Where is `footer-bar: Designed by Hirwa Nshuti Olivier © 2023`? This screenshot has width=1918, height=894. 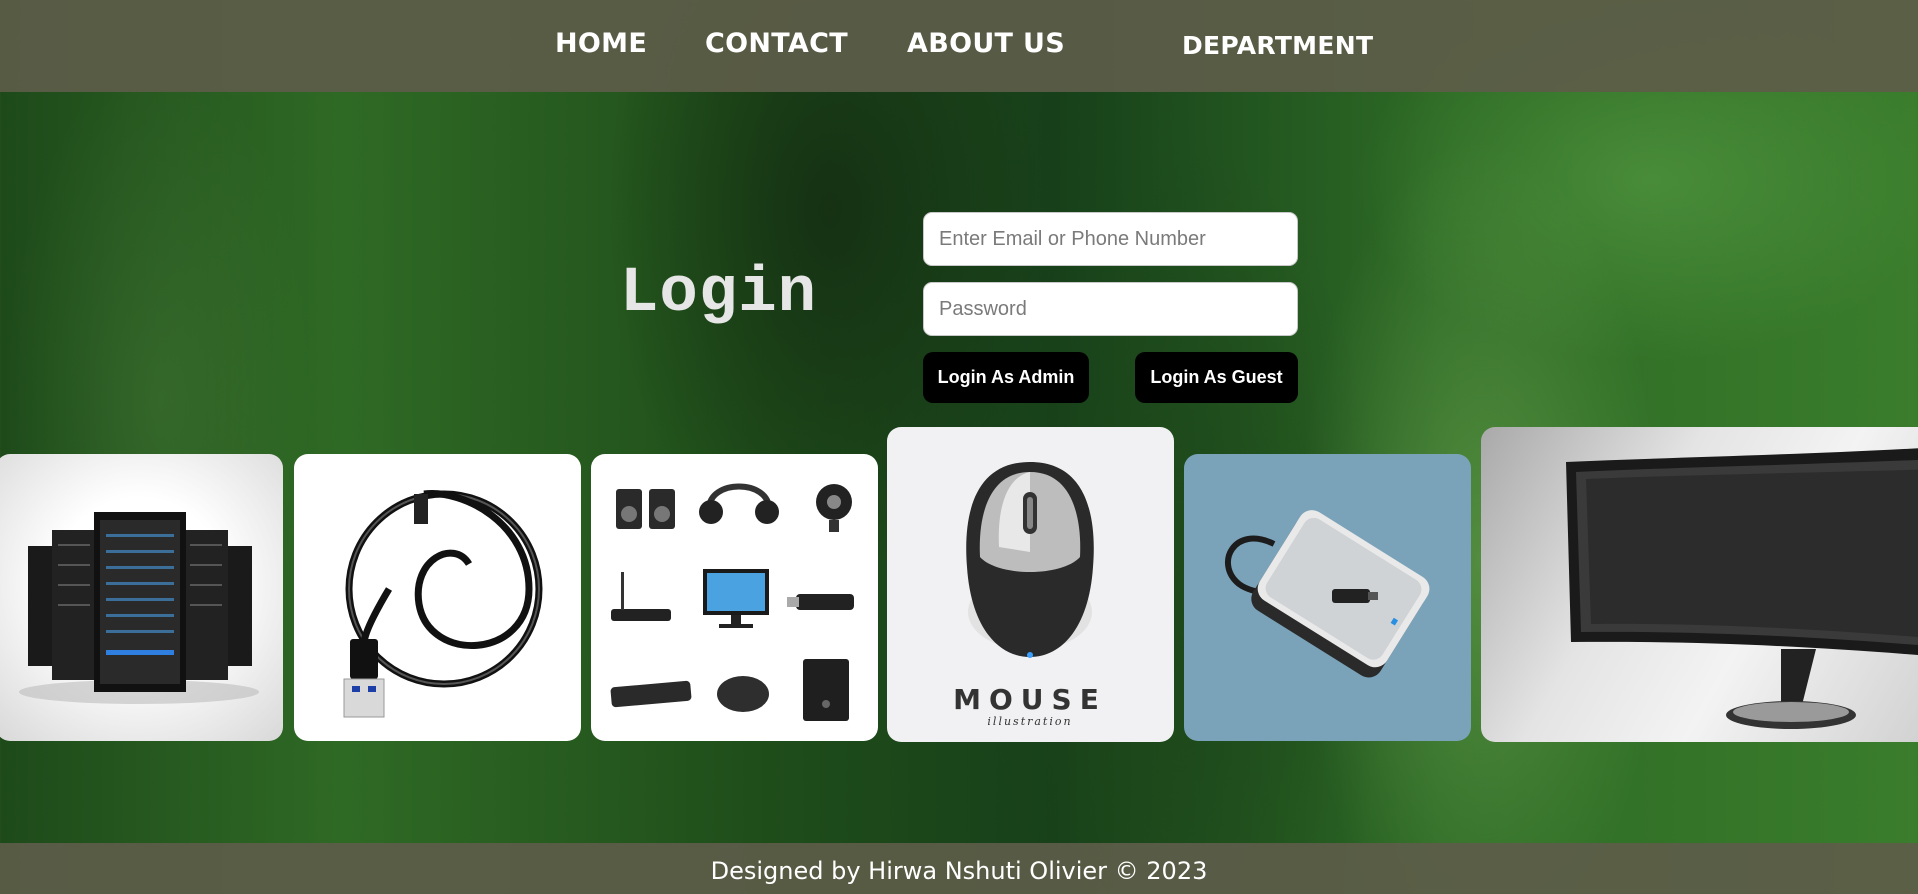
footer-bar: Designed by Hirwa Nshuti Olivier © 2023 is located at coordinates (959, 868).